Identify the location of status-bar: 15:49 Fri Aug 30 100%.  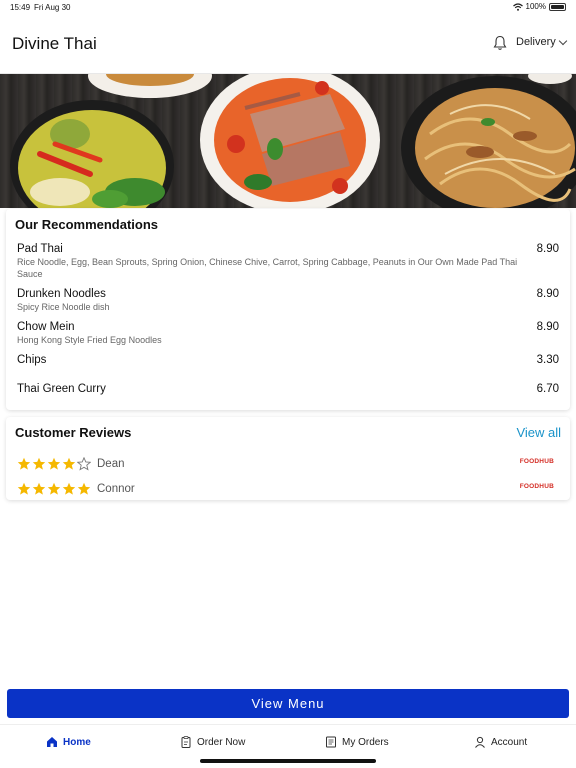
(288, 8).